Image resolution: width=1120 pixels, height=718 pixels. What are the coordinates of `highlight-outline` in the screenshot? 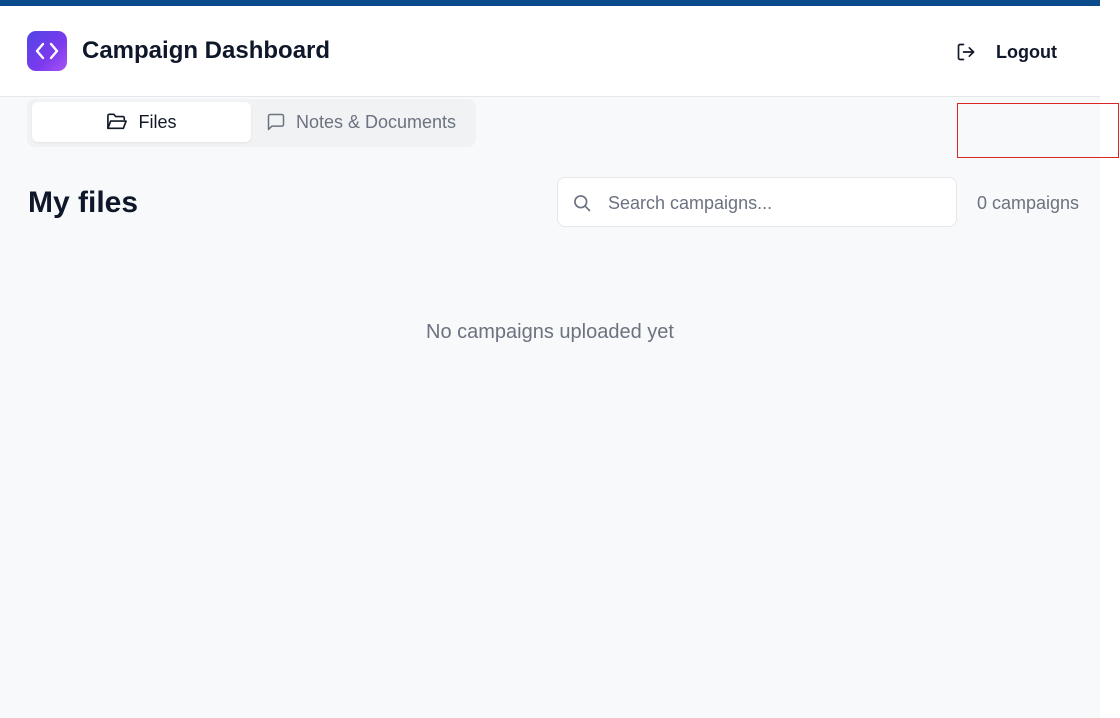 It's located at (1038, 130).